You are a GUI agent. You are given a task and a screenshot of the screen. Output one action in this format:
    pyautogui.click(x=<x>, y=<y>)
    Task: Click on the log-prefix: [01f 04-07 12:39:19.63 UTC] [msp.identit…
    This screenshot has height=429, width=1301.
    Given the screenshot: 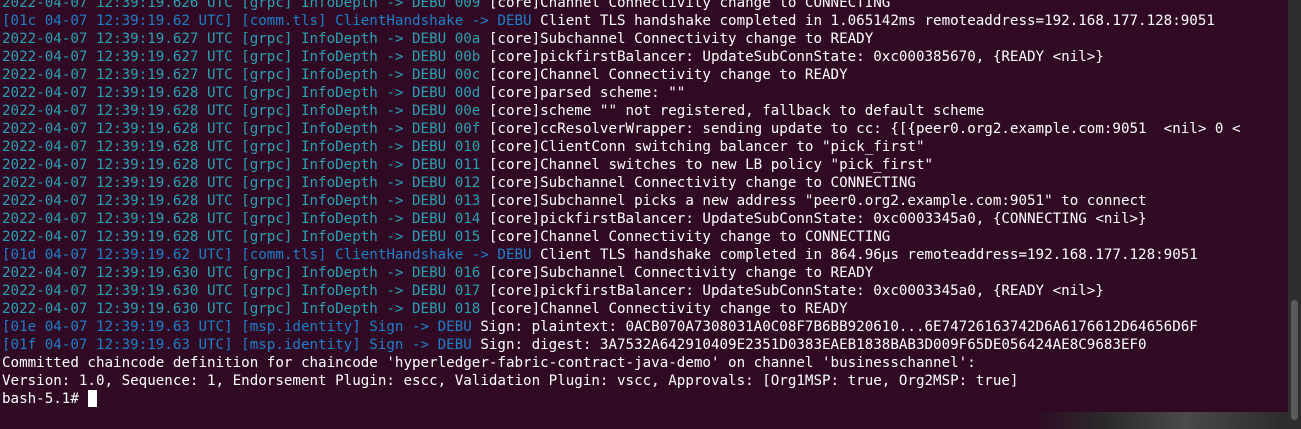 What is the action you would take?
    pyautogui.click(x=241, y=345)
    